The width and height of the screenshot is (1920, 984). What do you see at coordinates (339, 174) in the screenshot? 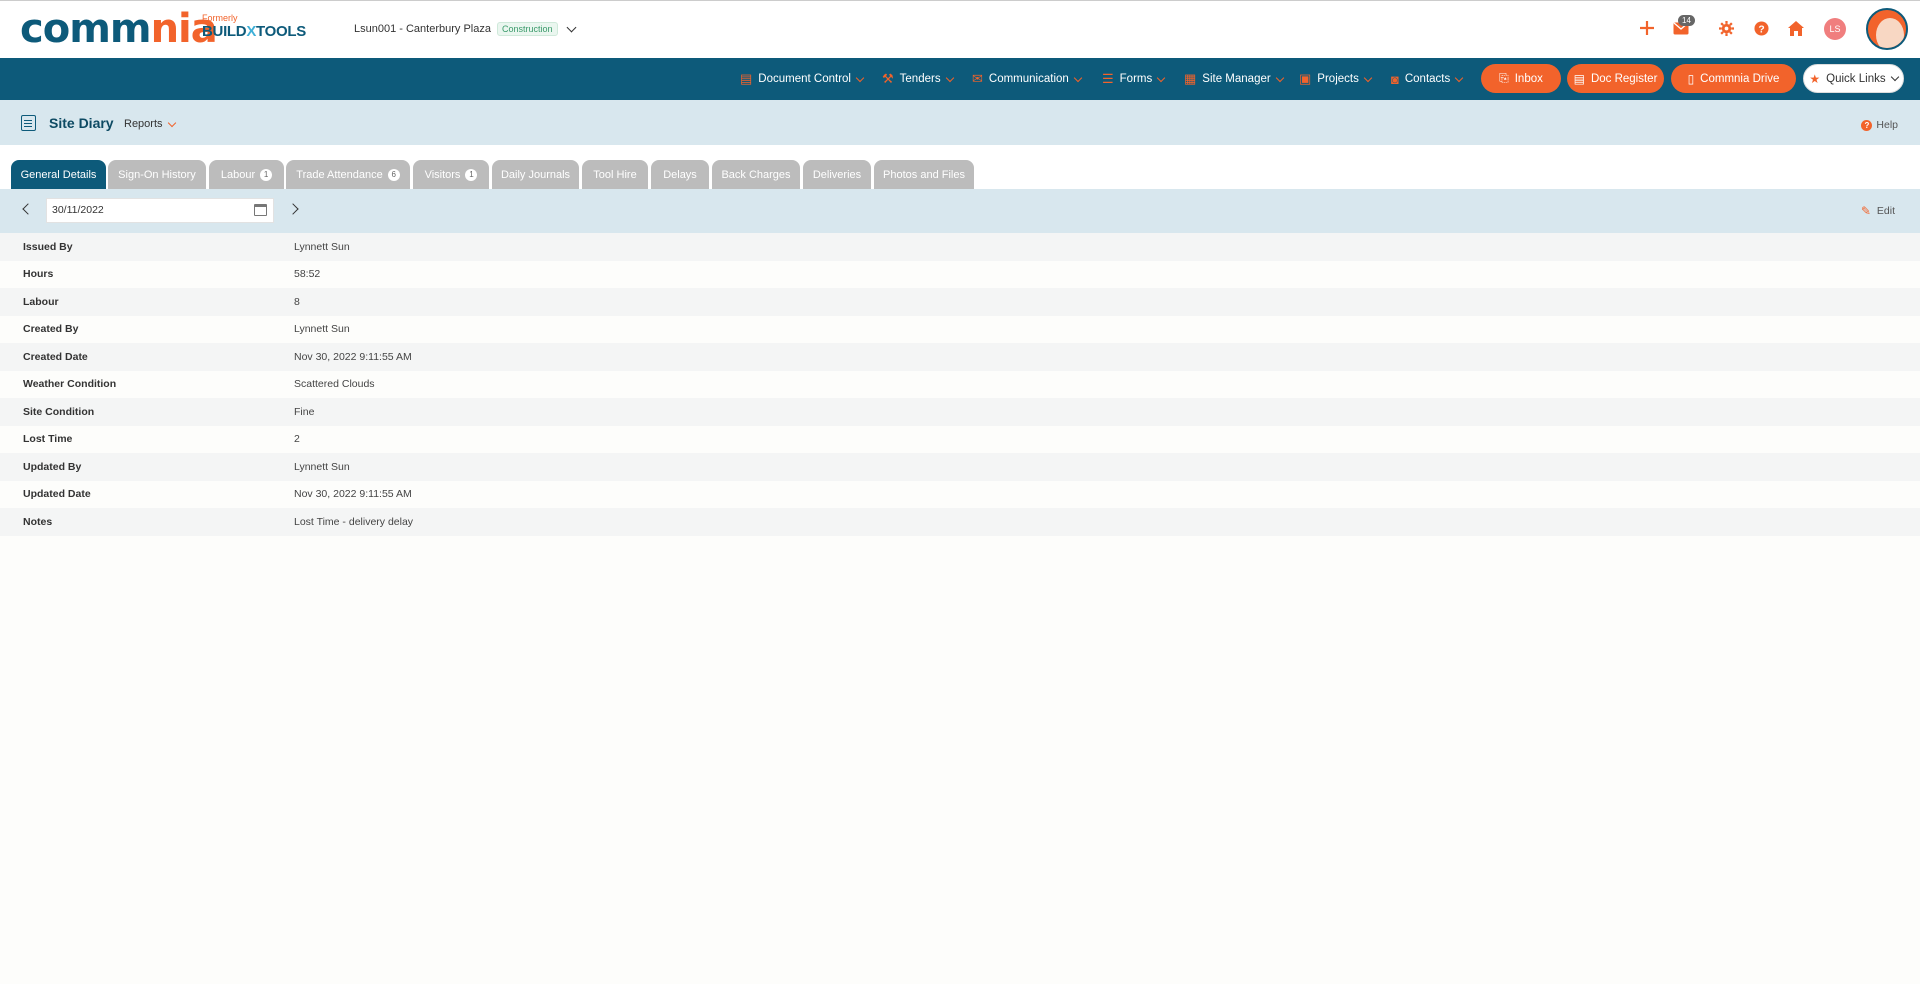
I see `tab-label: Trade Attendance` at bounding box center [339, 174].